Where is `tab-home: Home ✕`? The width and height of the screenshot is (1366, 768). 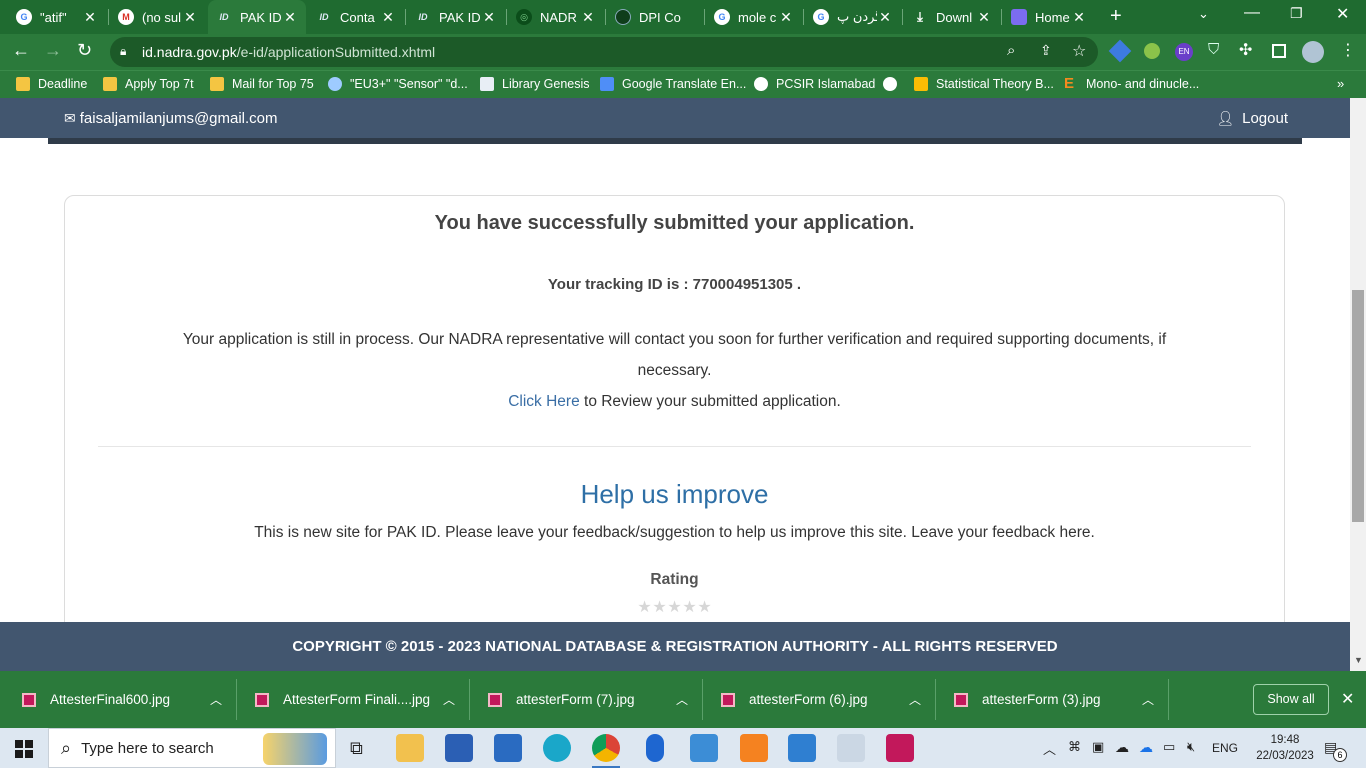
tab-home: Home ✕ is located at coordinates (1049, 17).